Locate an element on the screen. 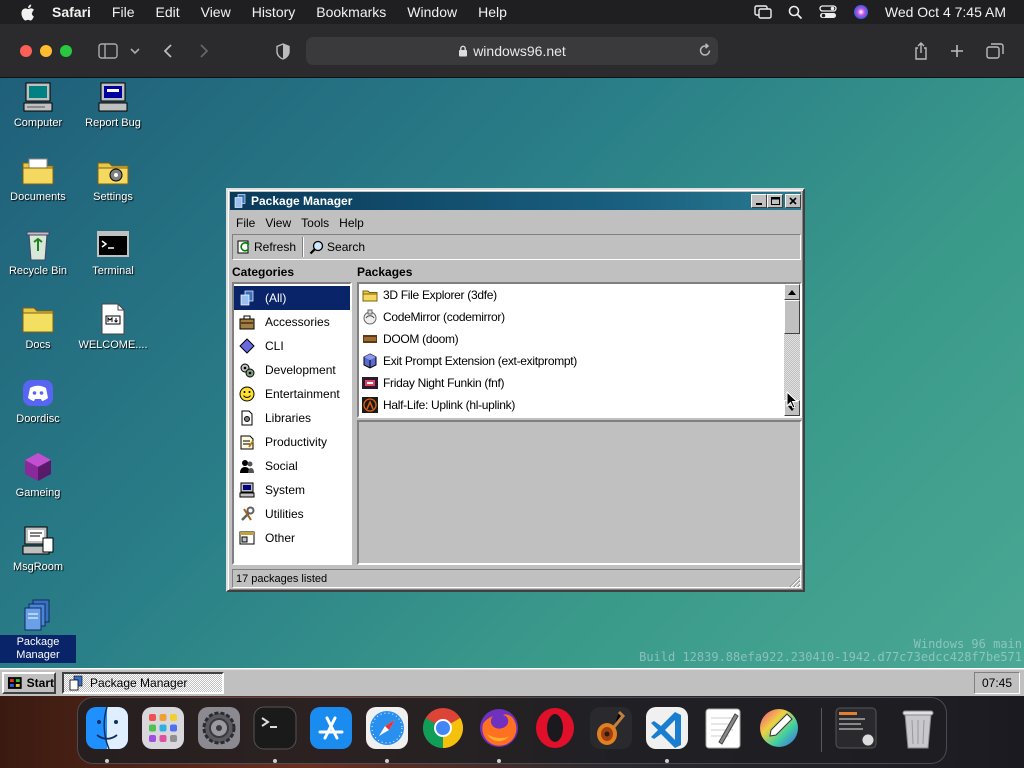 This screenshot has height=768, width=1024. close-button is located at coordinates (793, 201).